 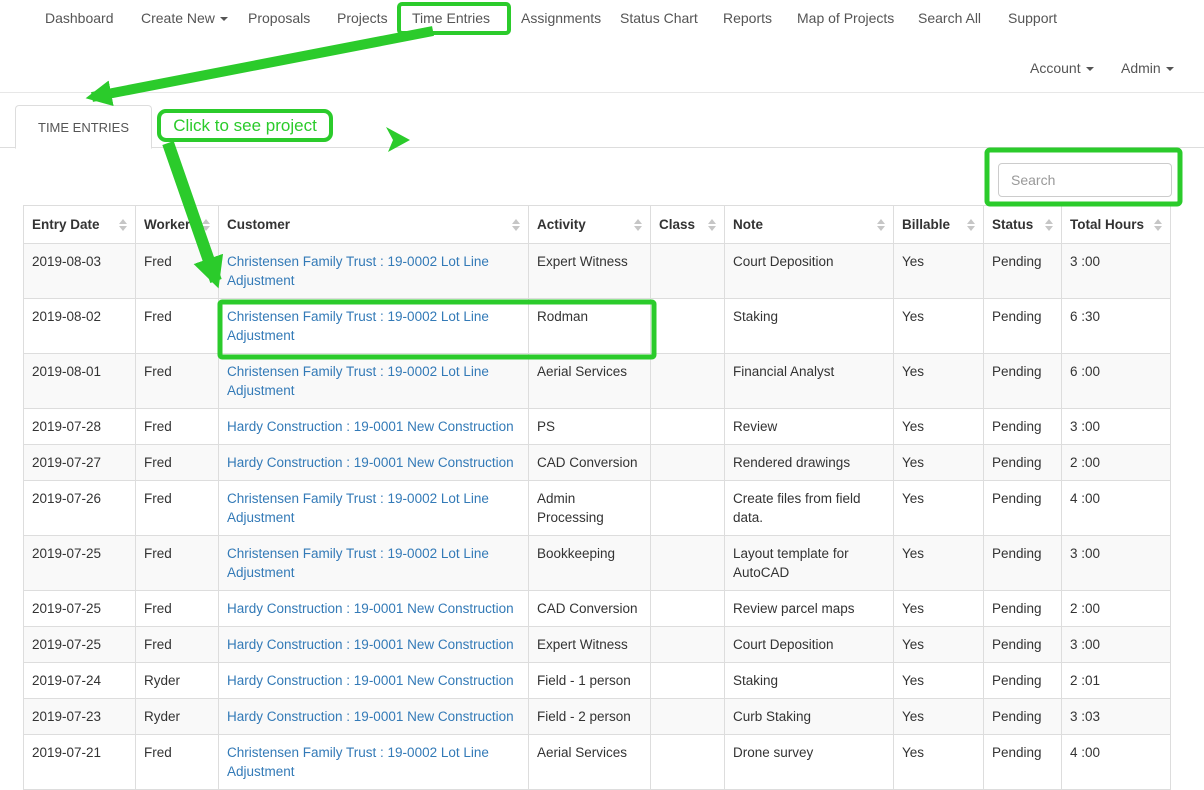 I want to click on annotation-click-to-see-project: Click to see project, so click(x=245, y=125).